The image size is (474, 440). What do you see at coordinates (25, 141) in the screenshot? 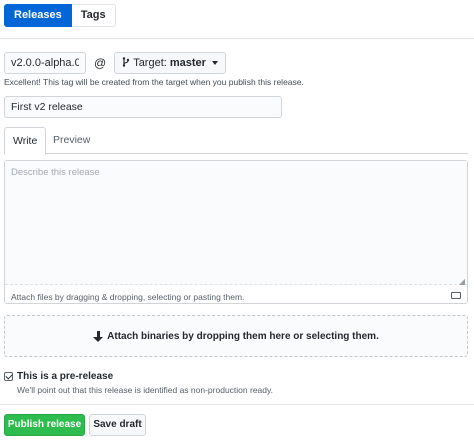
I see `tab-write: Write` at bounding box center [25, 141].